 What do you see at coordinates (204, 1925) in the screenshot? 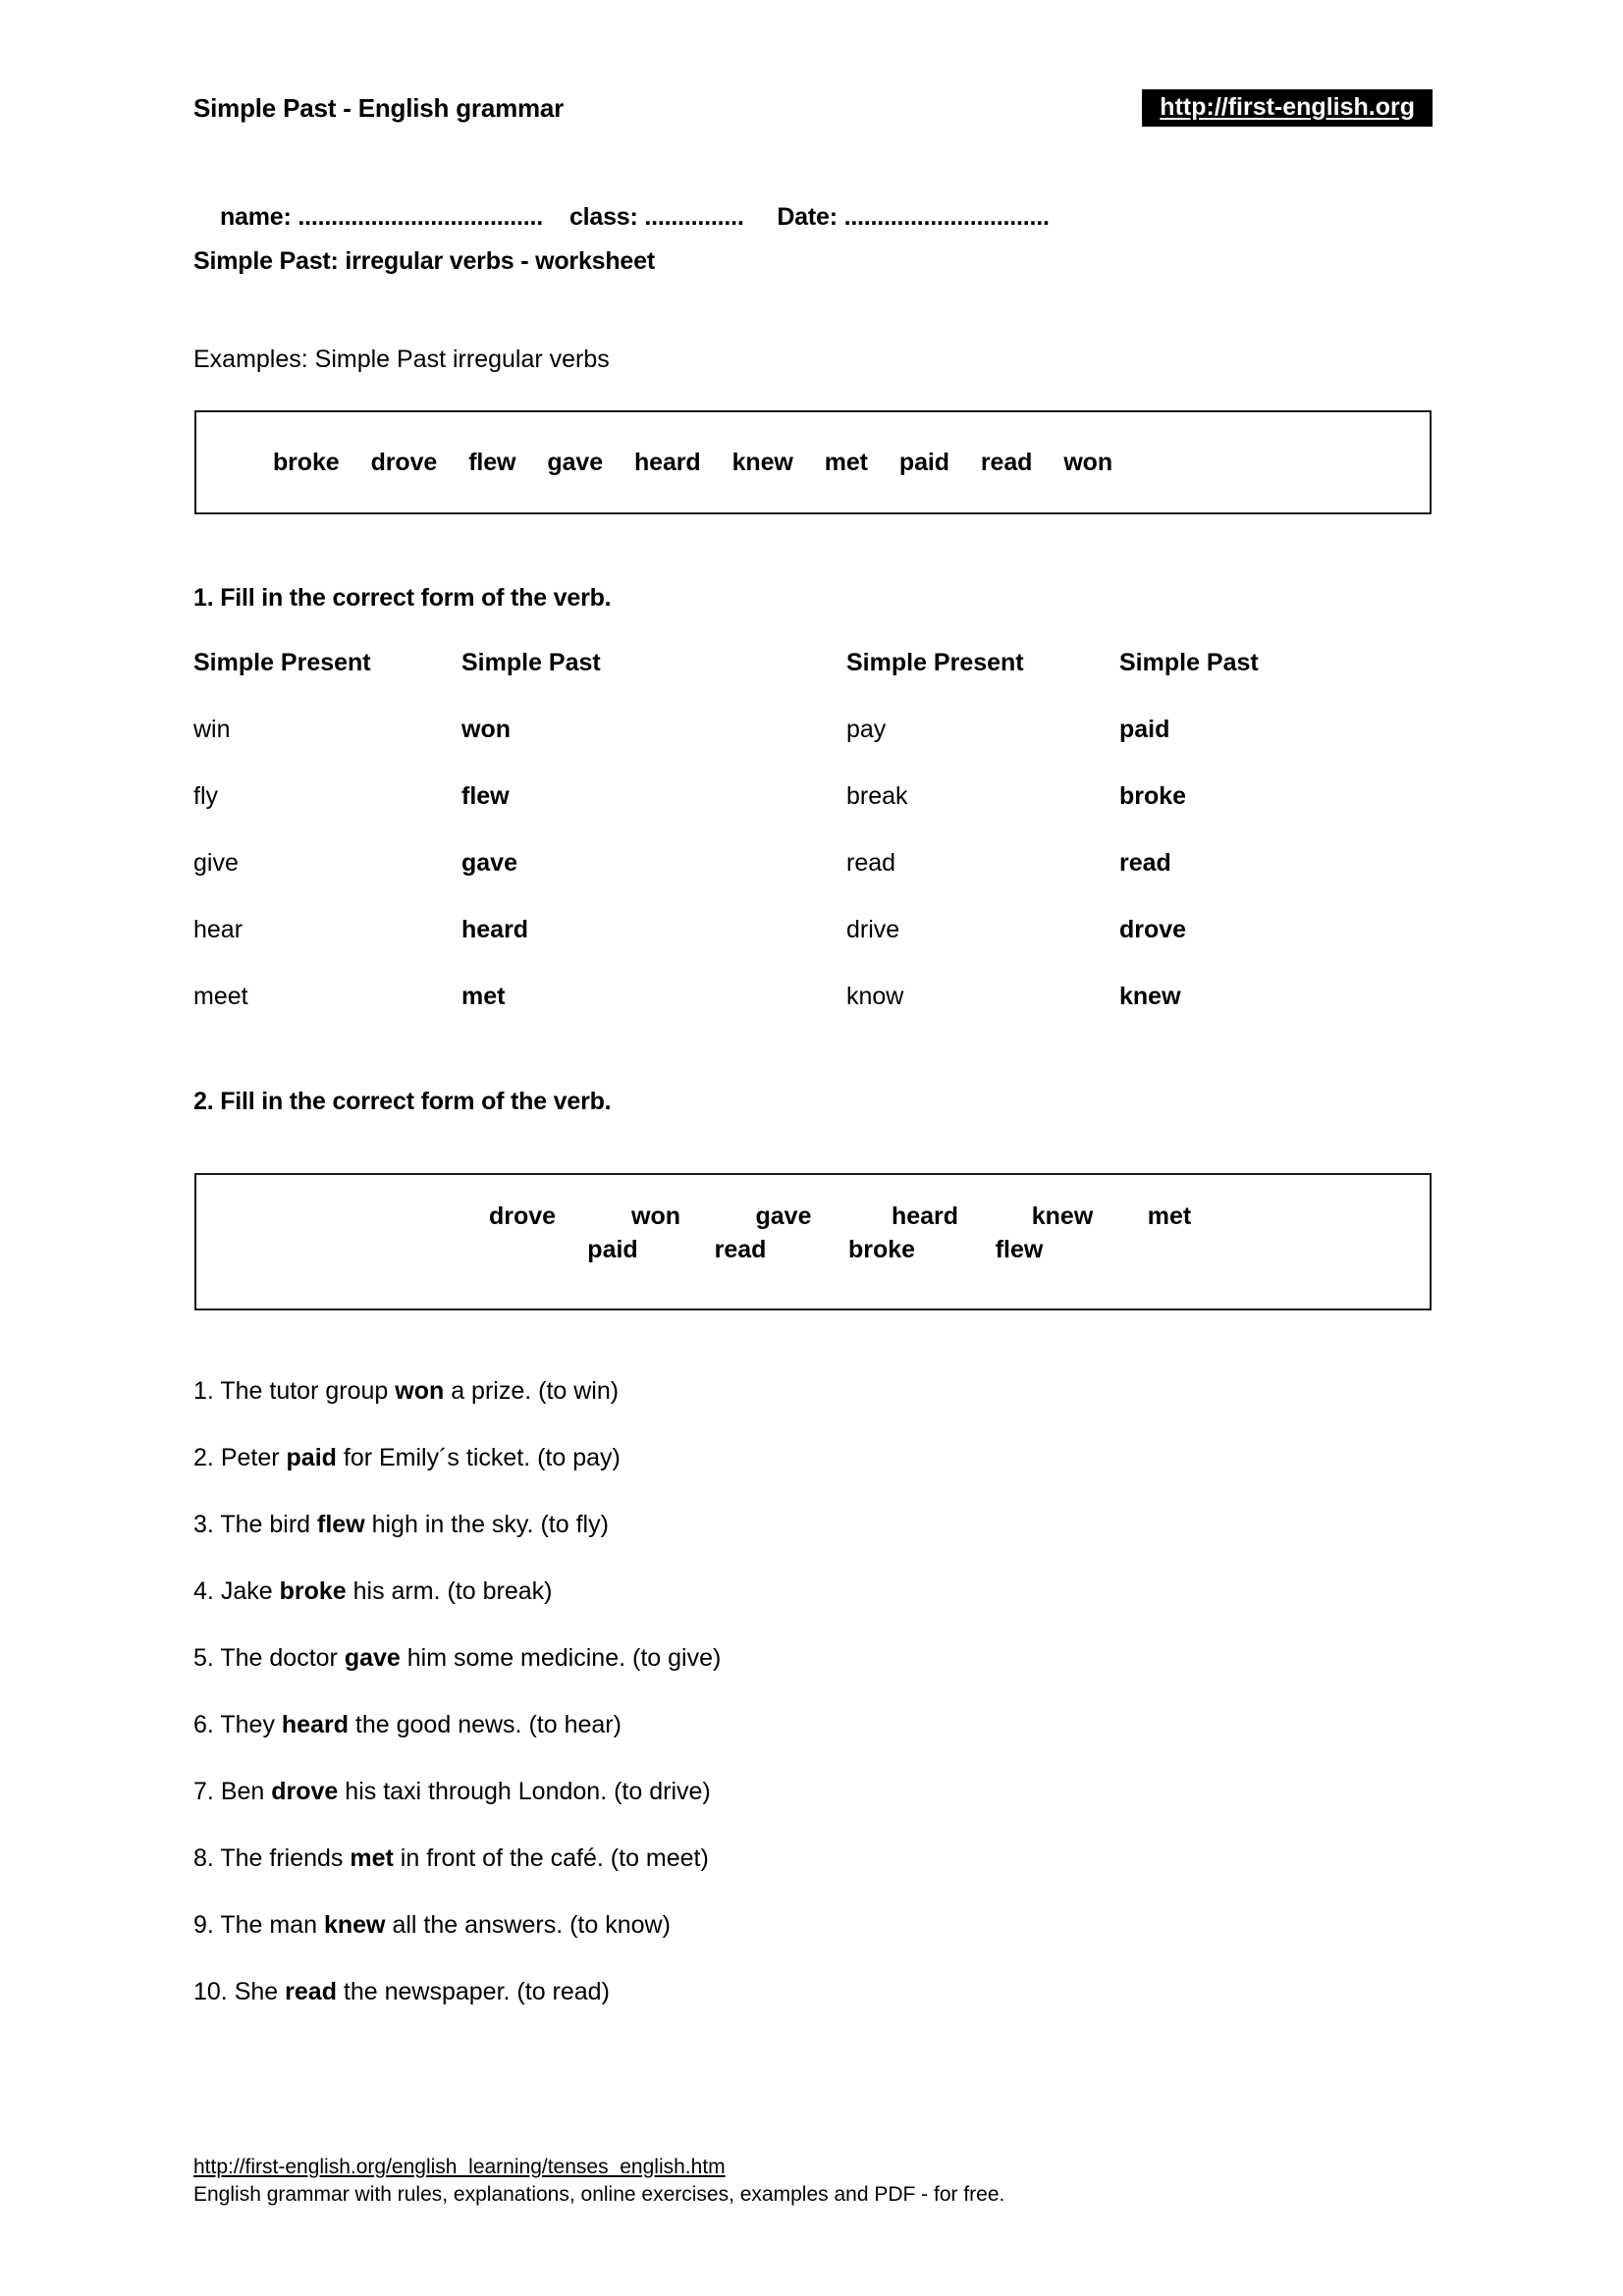
I see `sentence-number: 9.` at bounding box center [204, 1925].